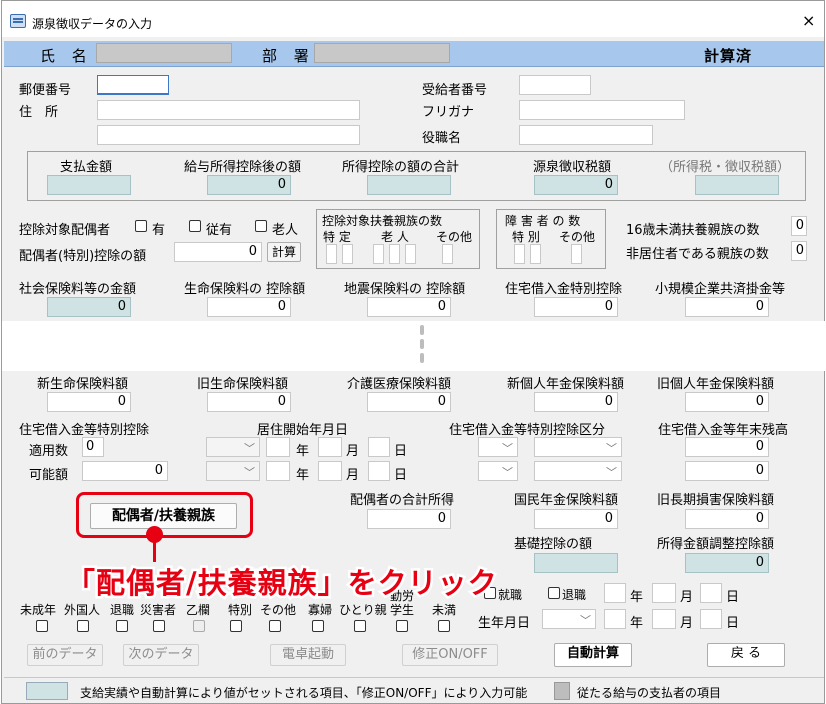 This screenshot has height=704, width=826. What do you see at coordinates (89, 402) in the screenshot?
I see `new-life-field: 0` at bounding box center [89, 402].